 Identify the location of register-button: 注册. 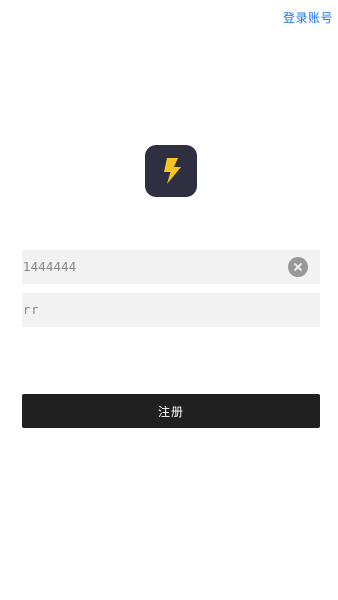
(171, 411).